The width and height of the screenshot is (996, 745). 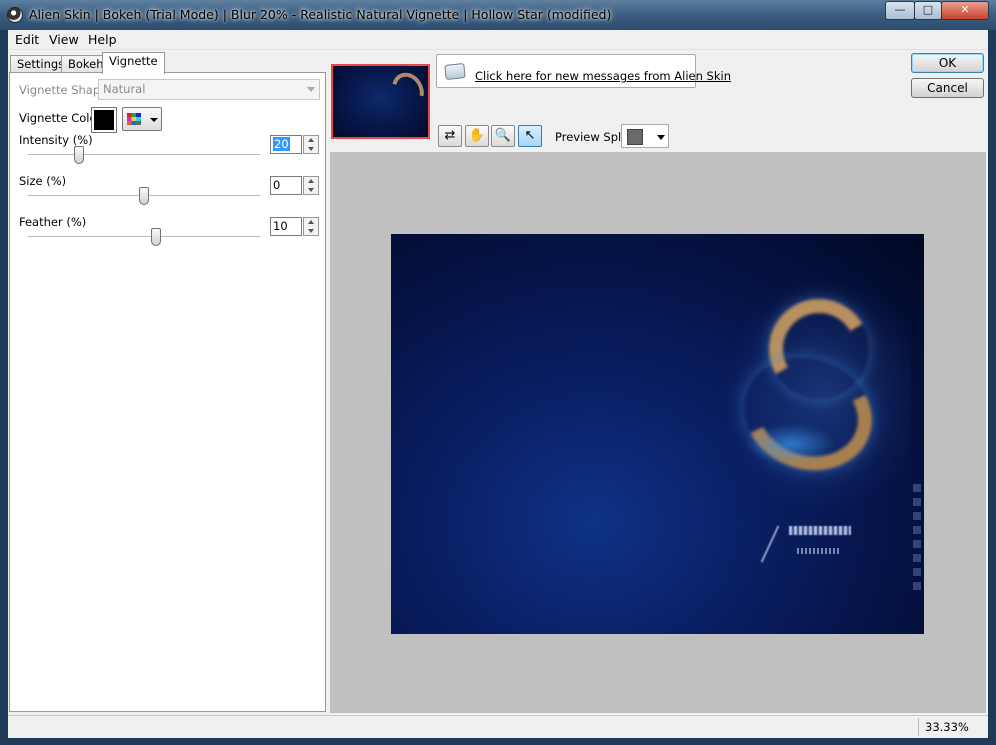 I want to click on menu-help: Help, so click(x=102, y=39).